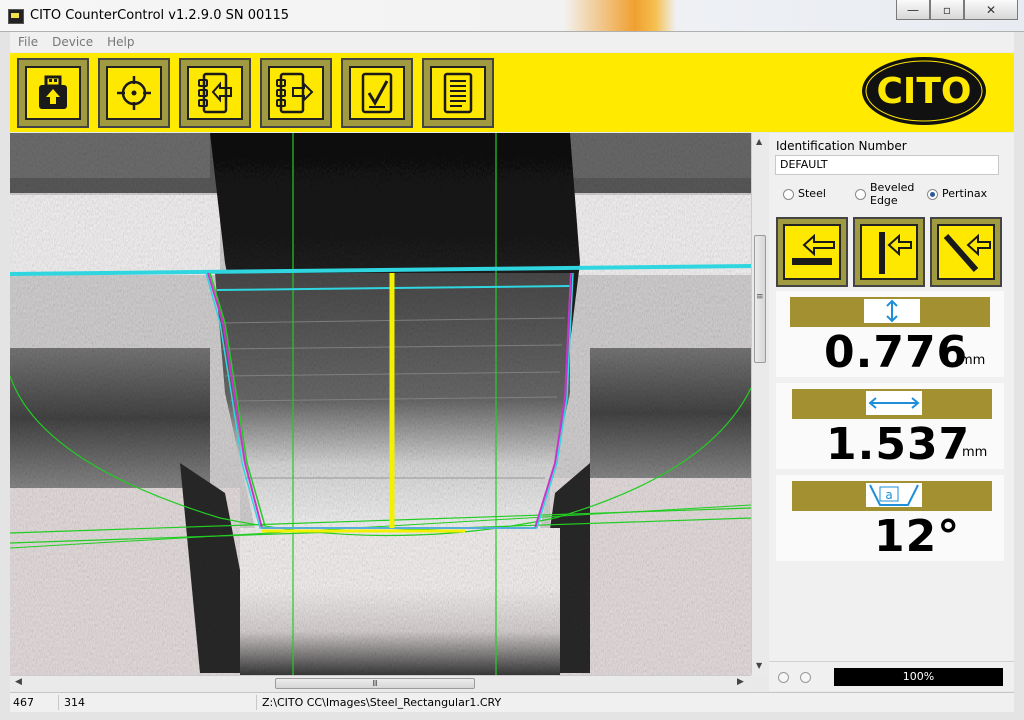  Describe the element at coordinates (740, 682) in the screenshot. I see `scroll-right-icon: ▶` at that location.